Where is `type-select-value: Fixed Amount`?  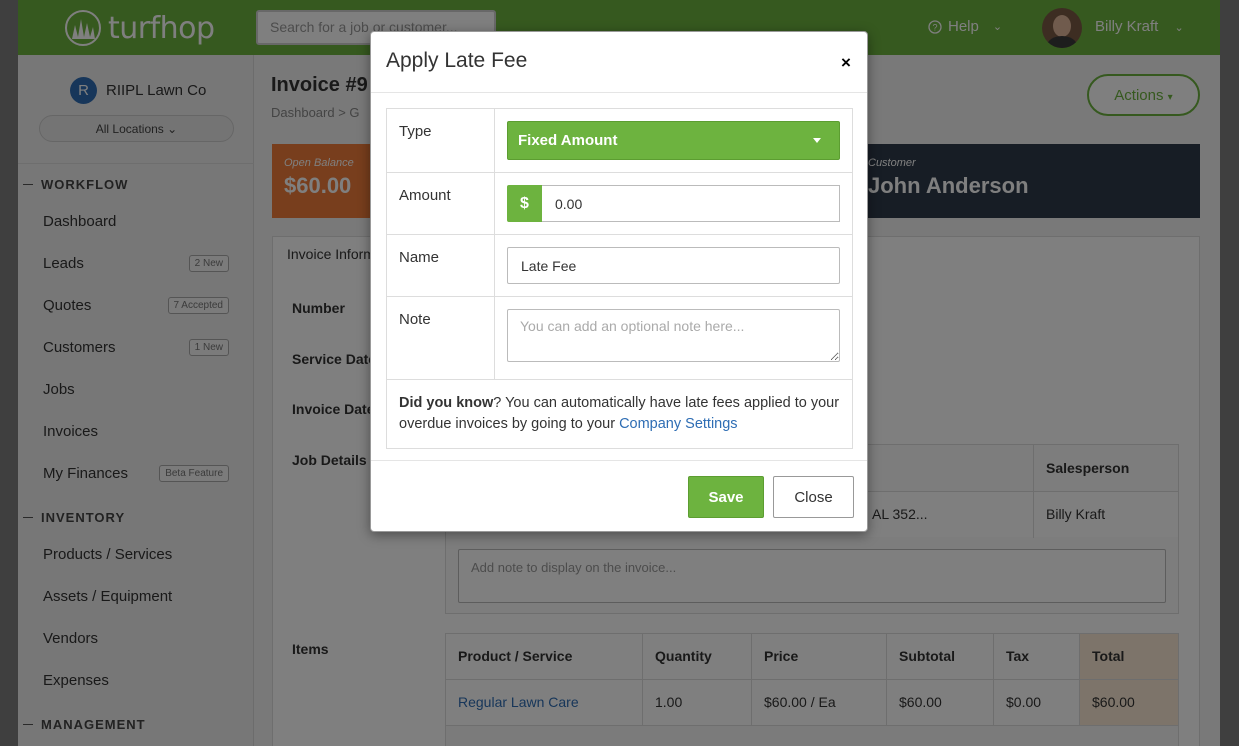
type-select-value: Fixed Amount is located at coordinates (568, 140).